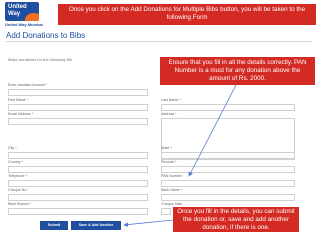  Describe the element at coordinates (17, 176) in the screenshot. I see `telephone-label: Telephone *` at that location.